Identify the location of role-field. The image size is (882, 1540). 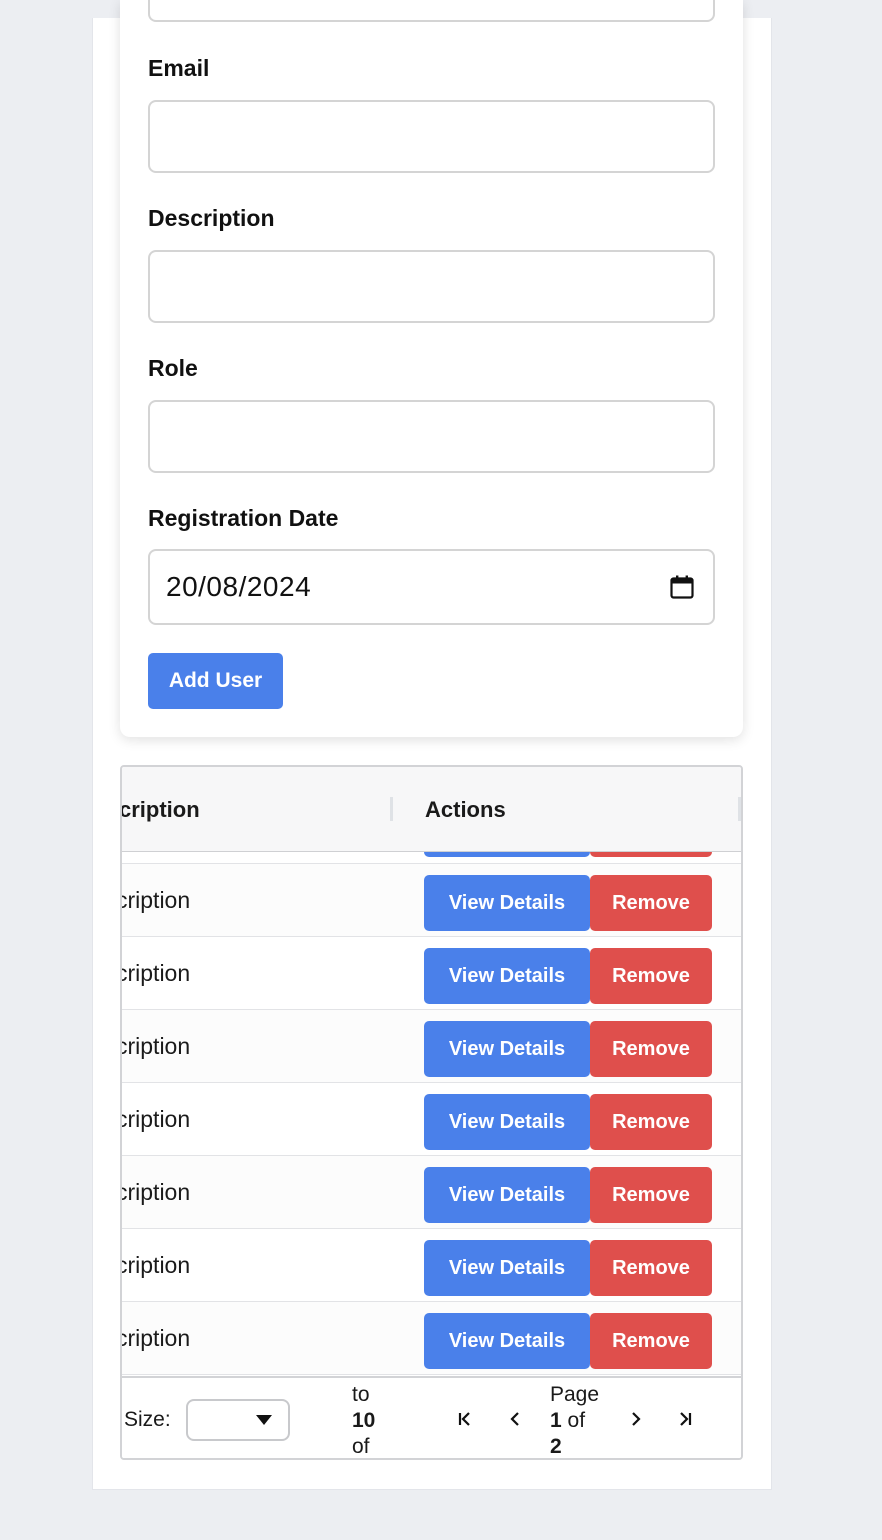
(431, 436).